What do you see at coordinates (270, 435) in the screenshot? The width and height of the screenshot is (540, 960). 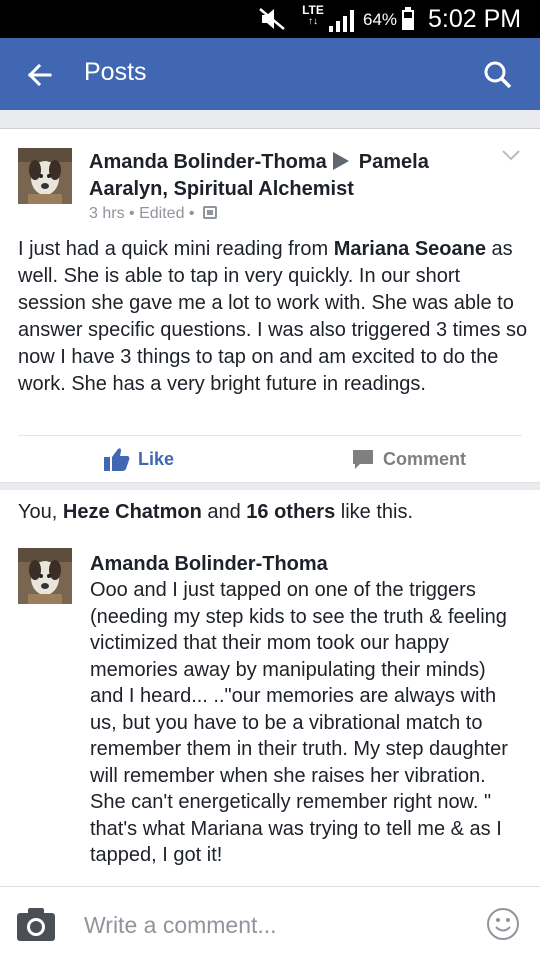 I see `divider` at bounding box center [270, 435].